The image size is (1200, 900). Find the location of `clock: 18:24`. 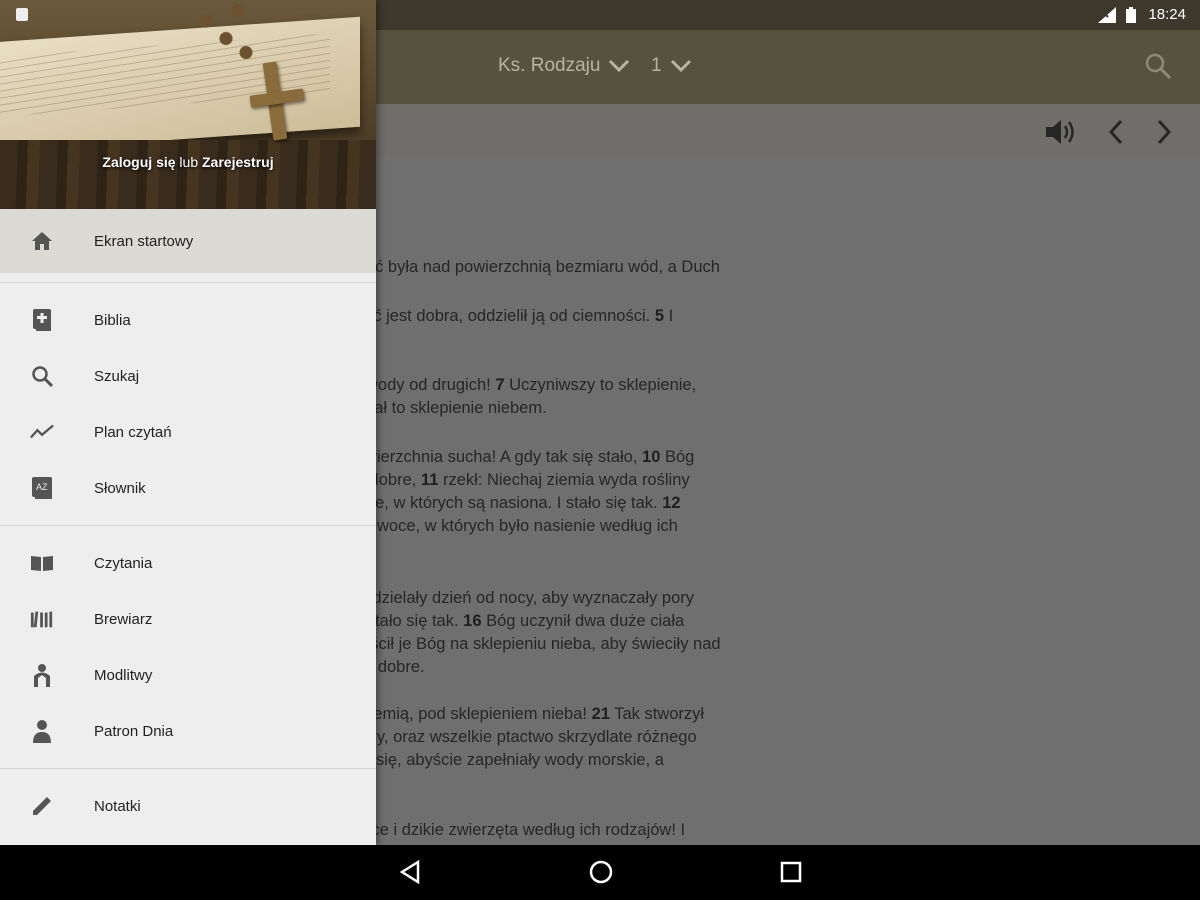

clock: 18:24 is located at coordinates (1167, 14).